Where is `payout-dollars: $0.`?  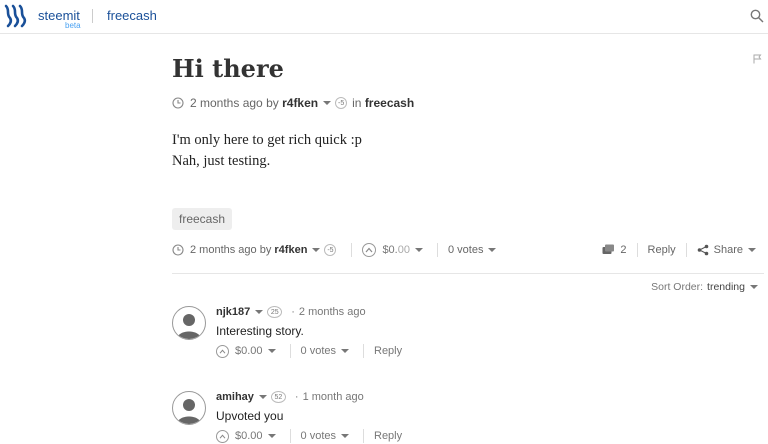
payout-dollars: $0. is located at coordinates (390, 250).